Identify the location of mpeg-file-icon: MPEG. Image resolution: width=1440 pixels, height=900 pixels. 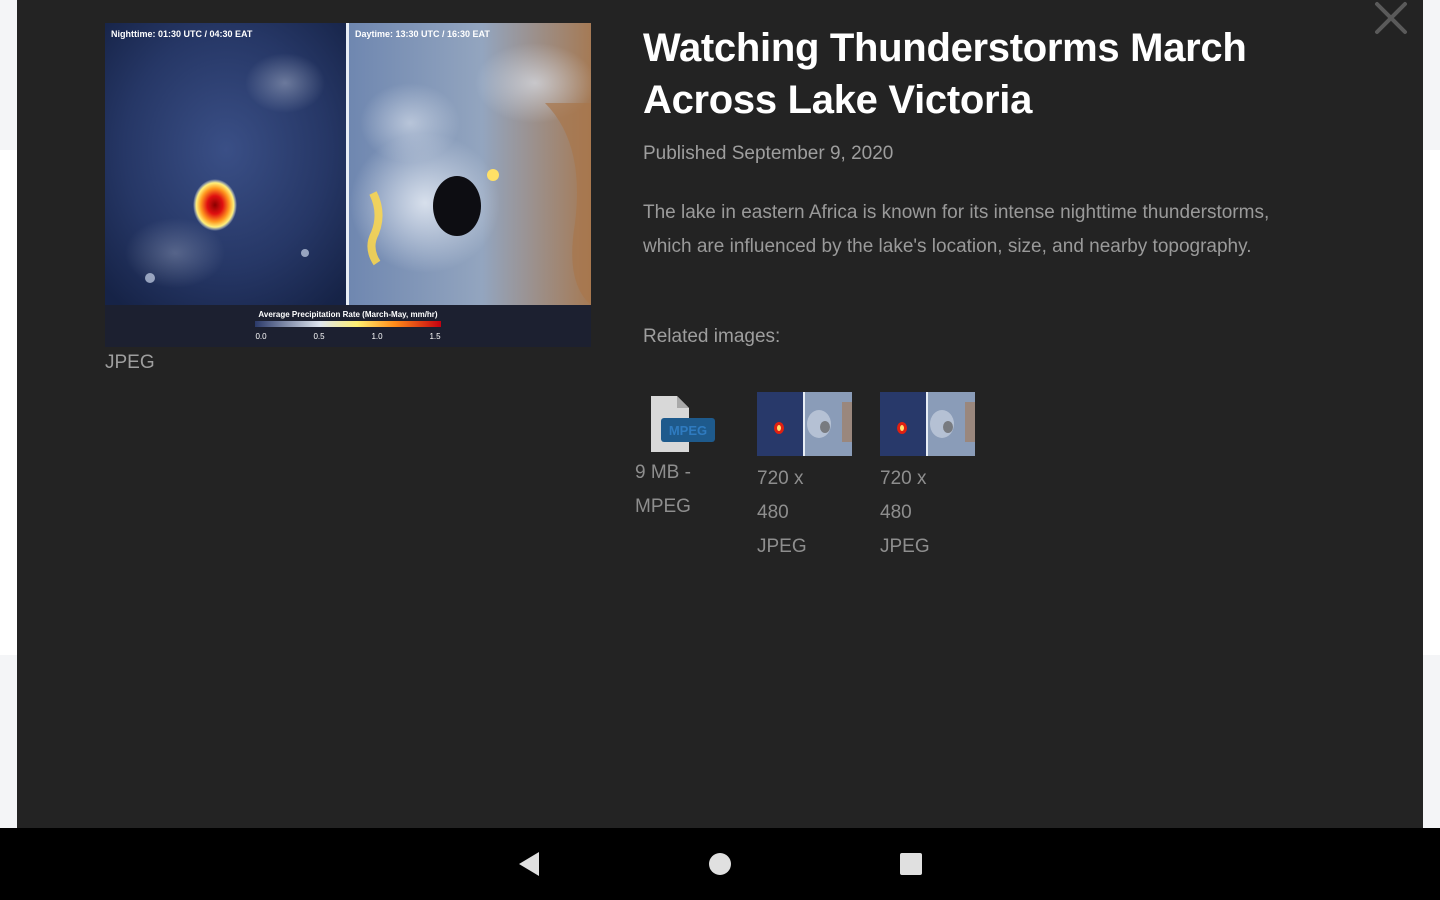
(683, 424).